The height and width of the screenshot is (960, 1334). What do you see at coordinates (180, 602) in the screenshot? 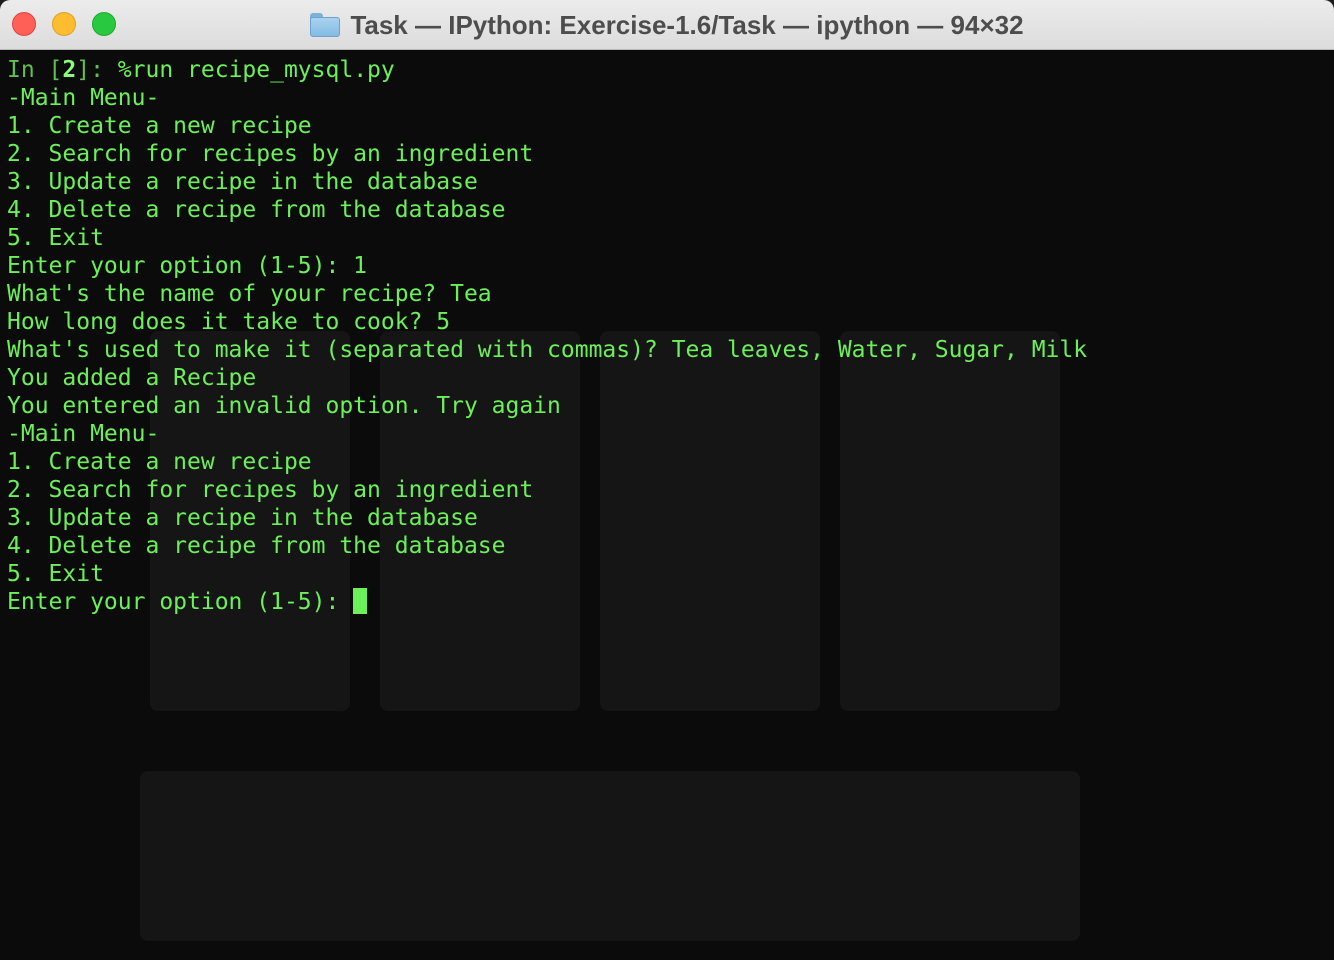
I see `input-prompt: Enter your option (1-5):` at bounding box center [180, 602].